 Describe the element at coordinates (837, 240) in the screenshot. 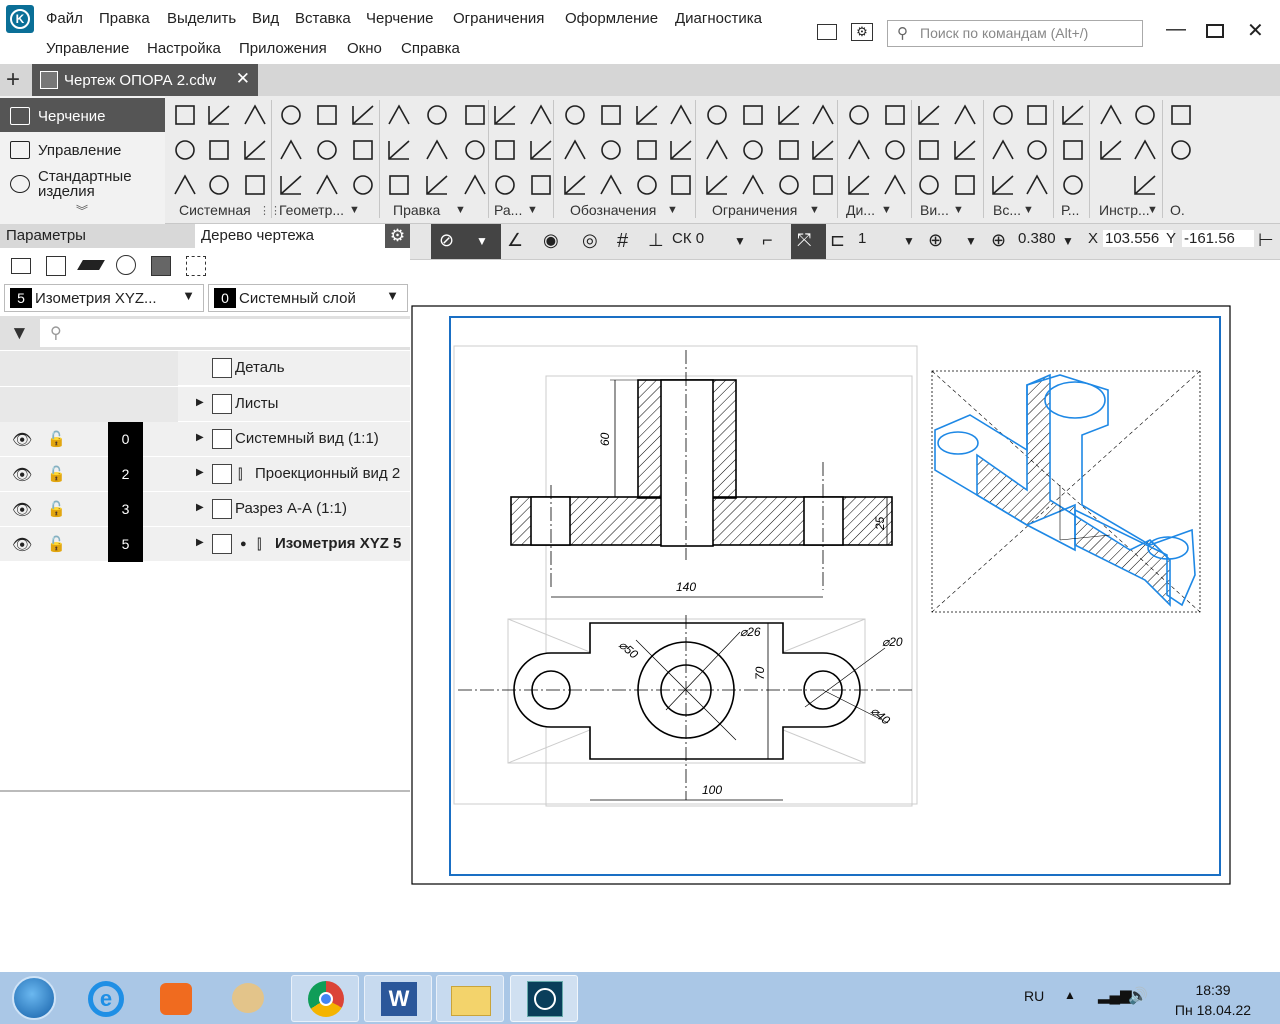

I see `style-icon: ⊏` at that location.